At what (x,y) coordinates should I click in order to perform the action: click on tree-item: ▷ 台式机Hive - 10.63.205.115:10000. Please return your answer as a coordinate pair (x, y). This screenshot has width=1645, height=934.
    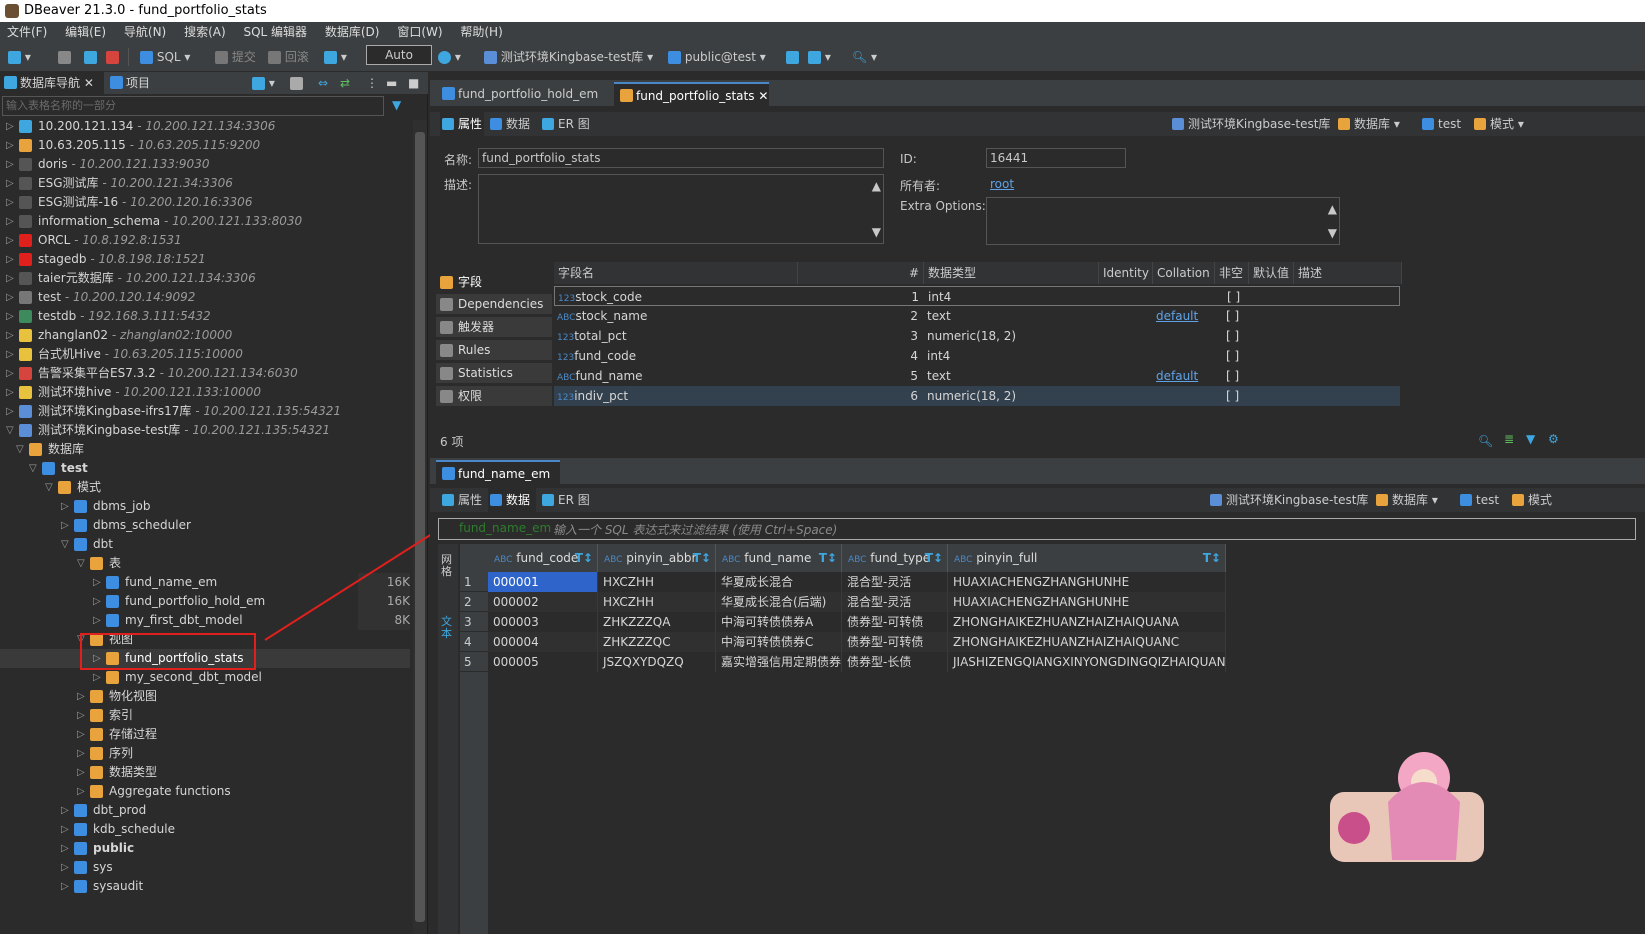
    Looking at the image, I should click on (205, 354).